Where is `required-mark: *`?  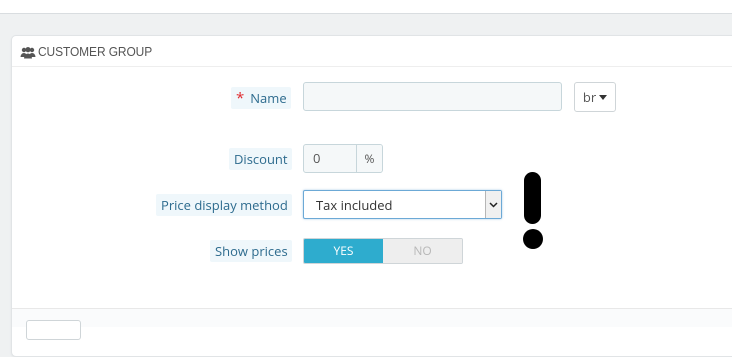
required-mark: * is located at coordinates (240, 98).